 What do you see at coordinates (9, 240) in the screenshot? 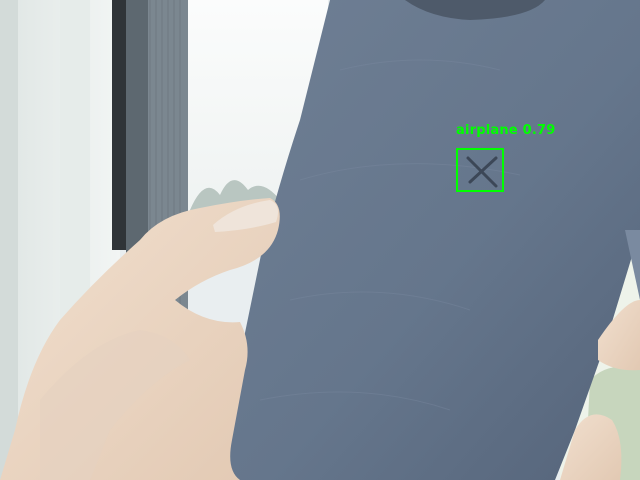
I see `wall-edge` at bounding box center [9, 240].